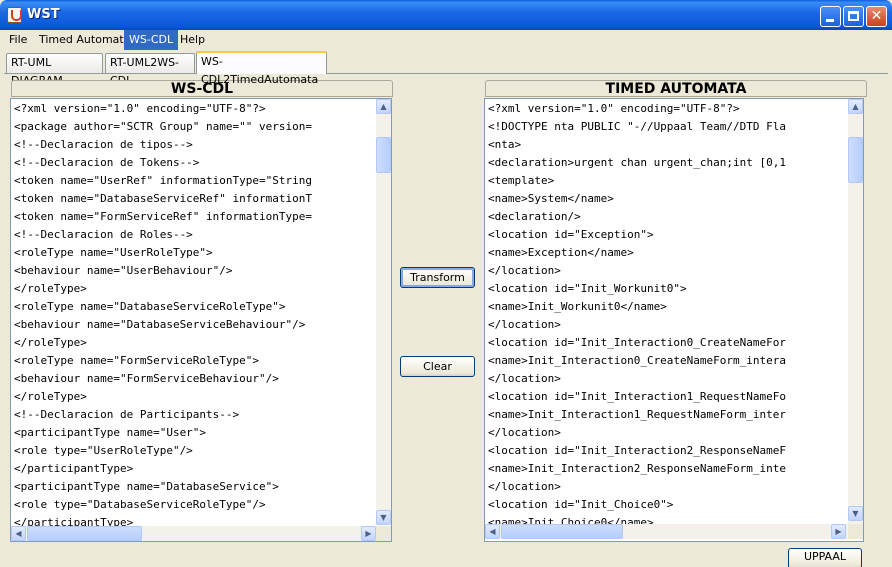 The image size is (892, 567). Describe the element at coordinates (855, 312) in the screenshot. I see `timed-automata-vertical-scrollbar: ▲ ▼` at that location.